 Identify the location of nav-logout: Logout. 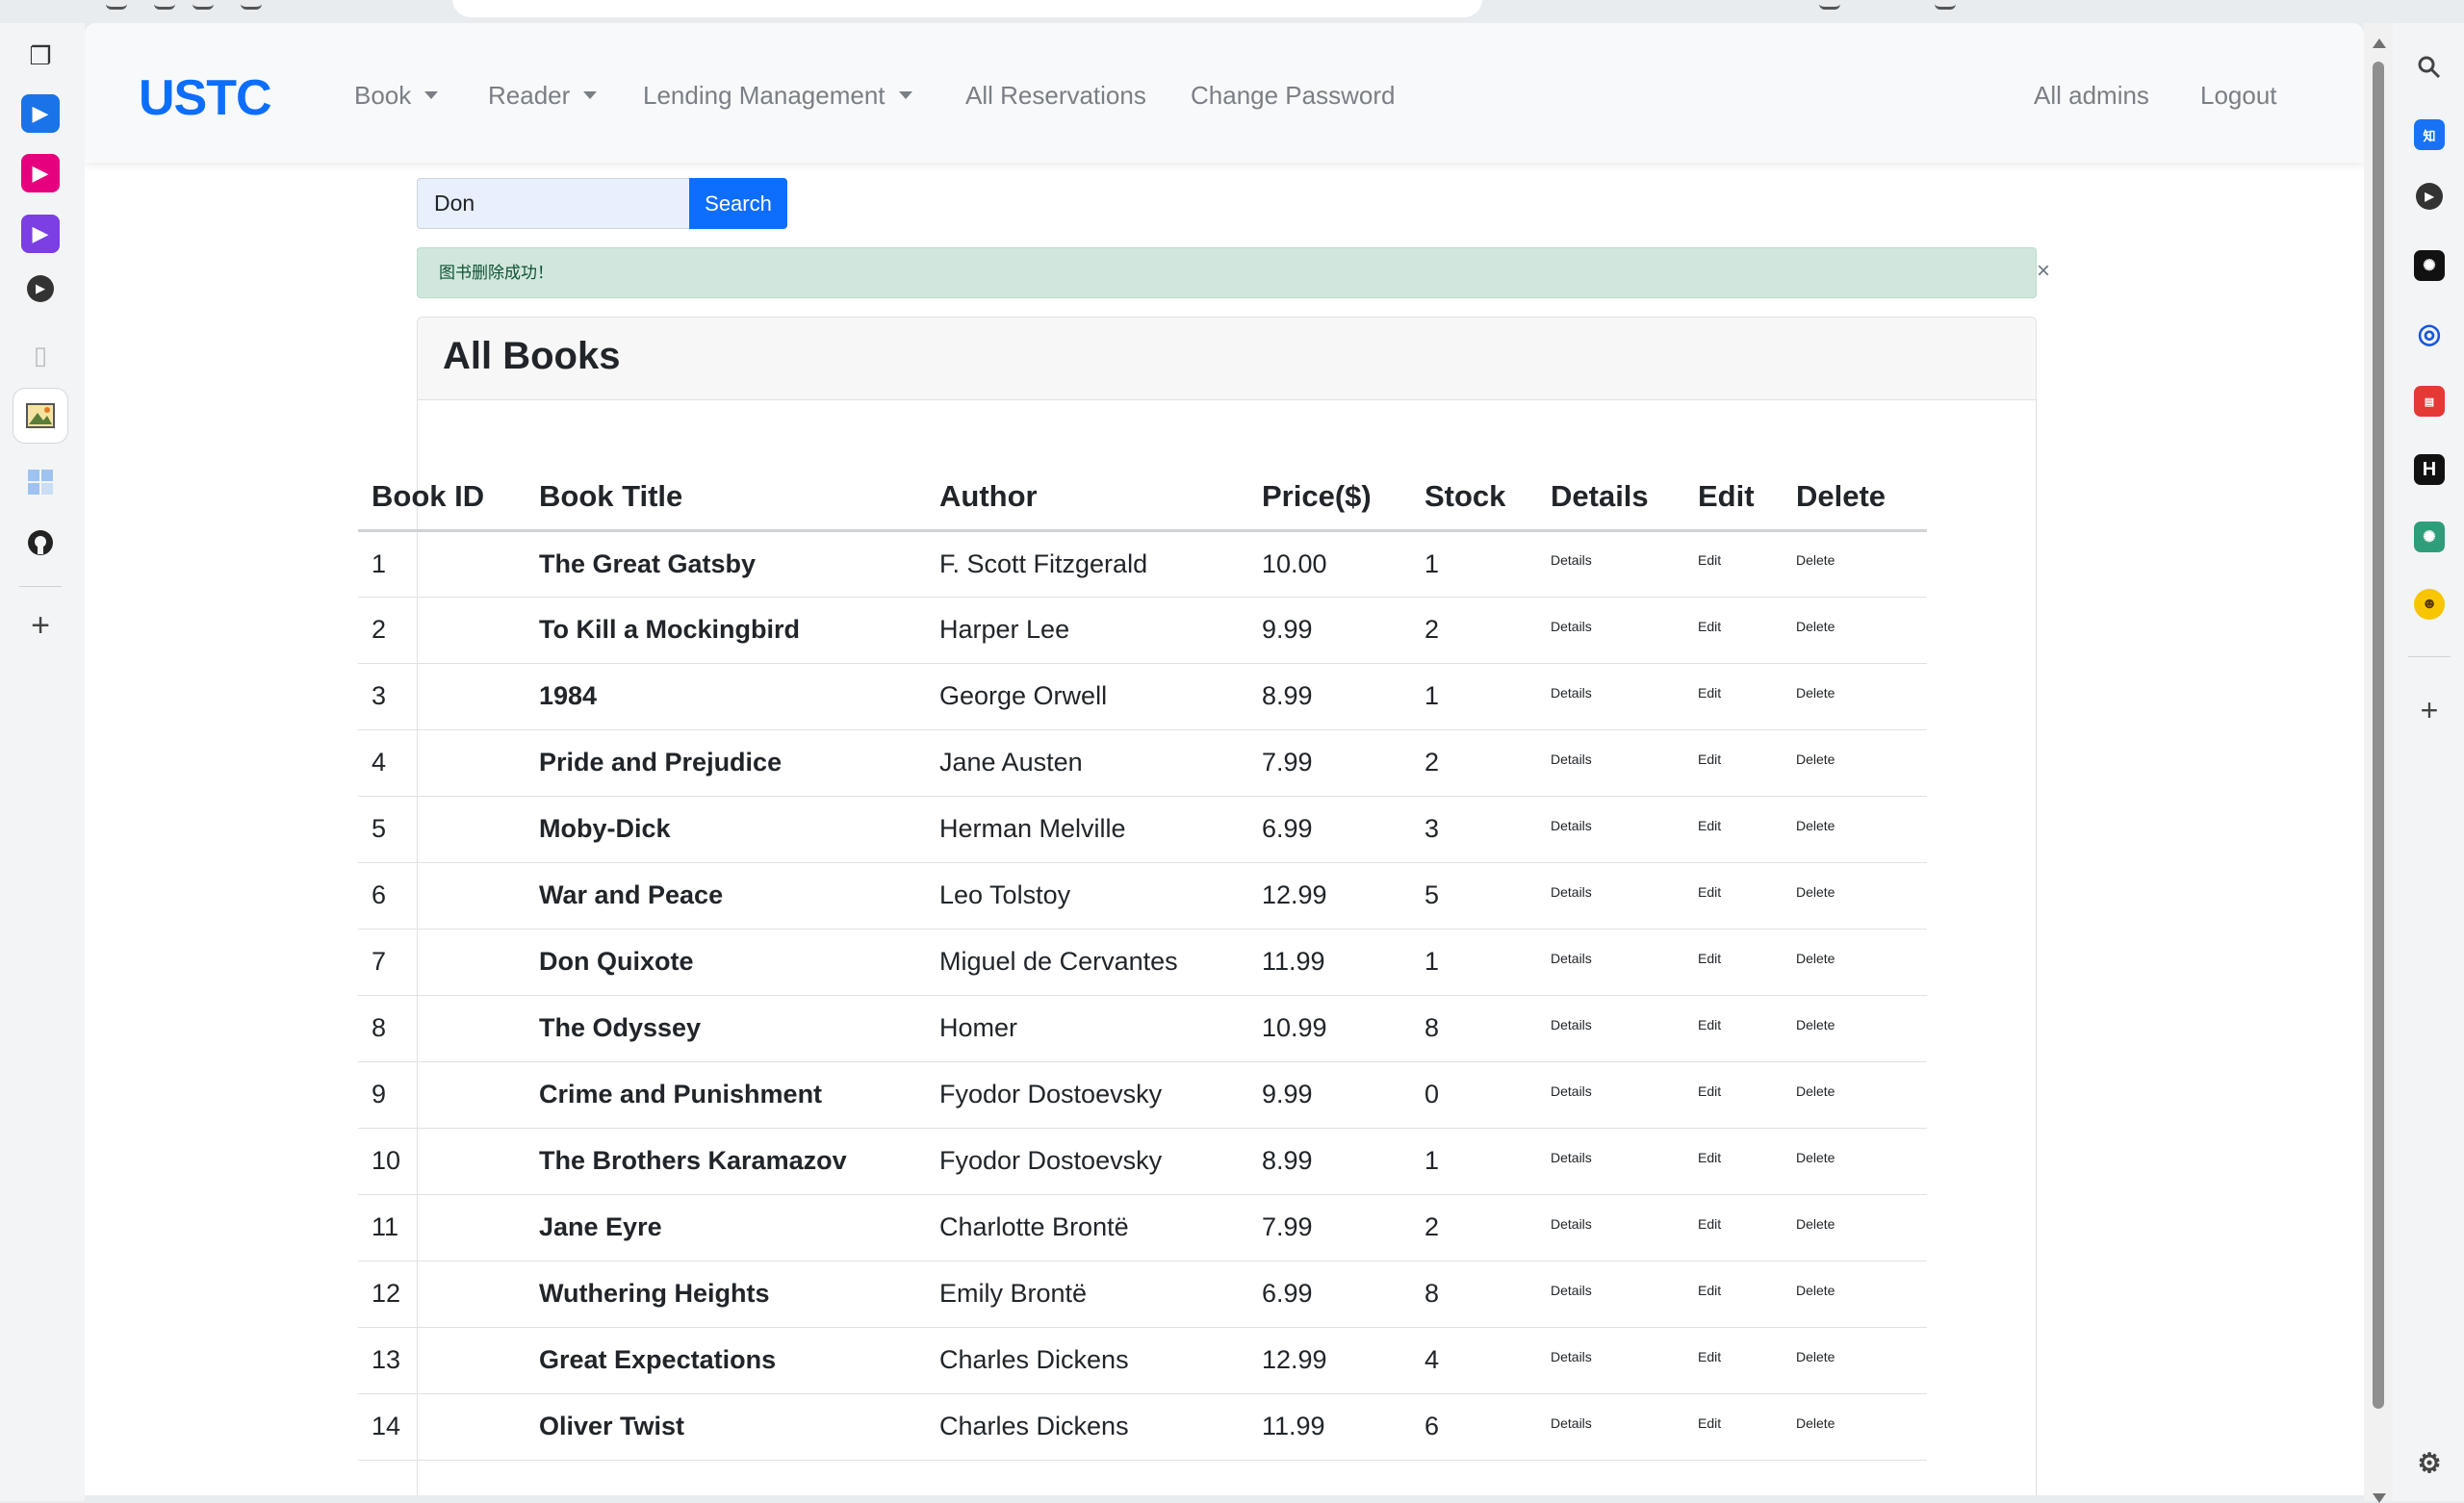
(2238, 96).